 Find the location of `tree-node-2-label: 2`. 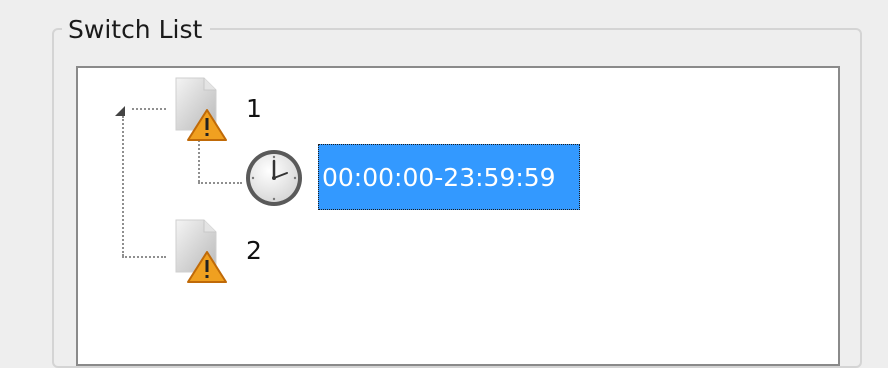

tree-node-2-label: 2 is located at coordinates (254, 251).